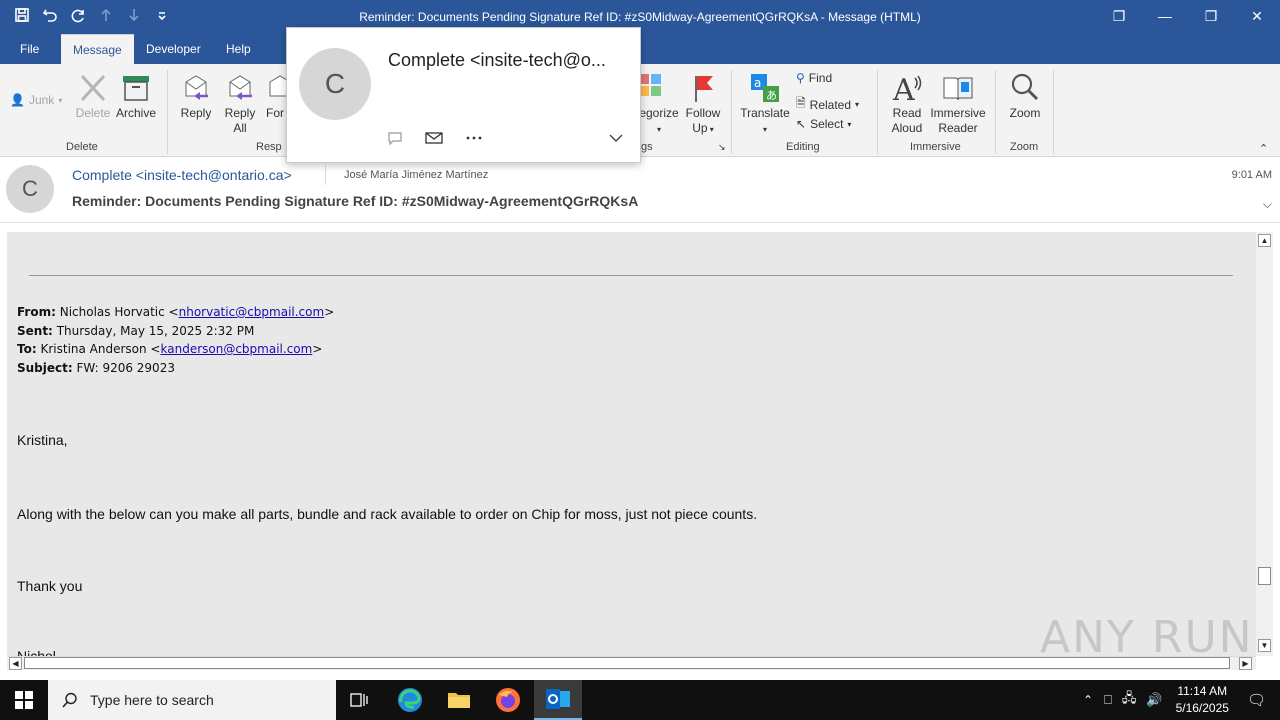 The image size is (1280, 720). What do you see at coordinates (558, 700) in the screenshot?
I see `outlook-taskbar-button` at bounding box center [558, 700].